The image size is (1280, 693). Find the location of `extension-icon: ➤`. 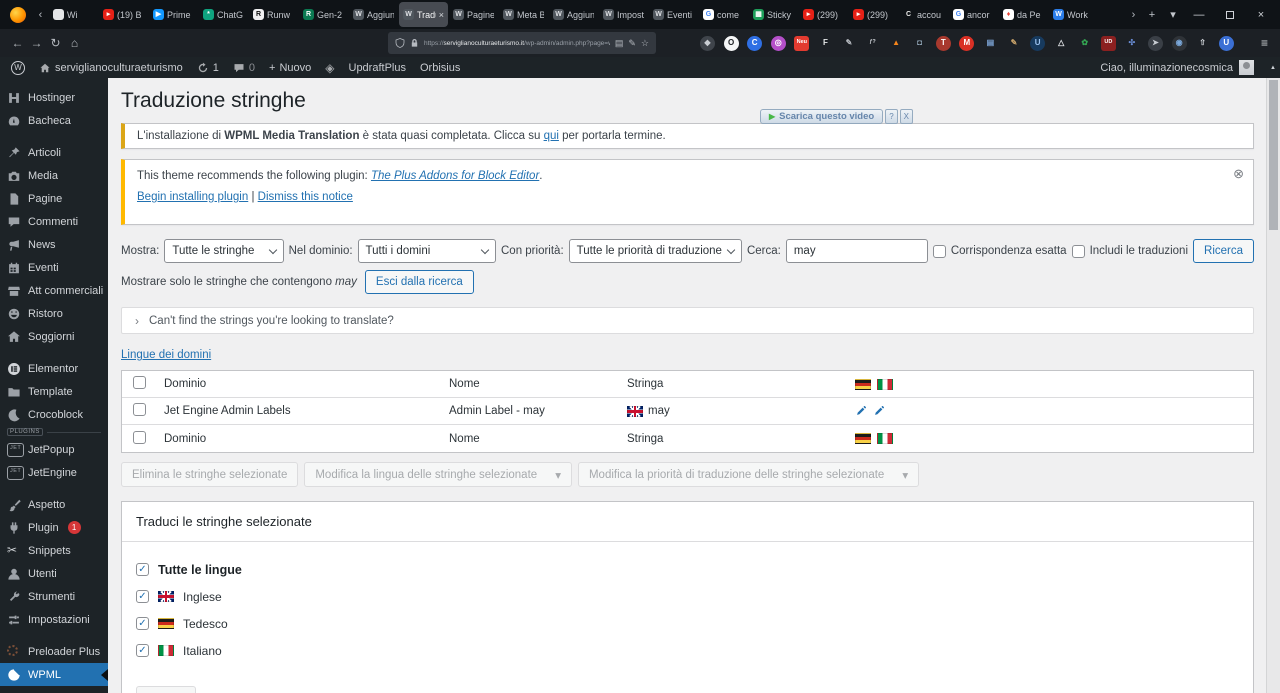

extension-icon: ➤ is located at coordinates (1155, 43).